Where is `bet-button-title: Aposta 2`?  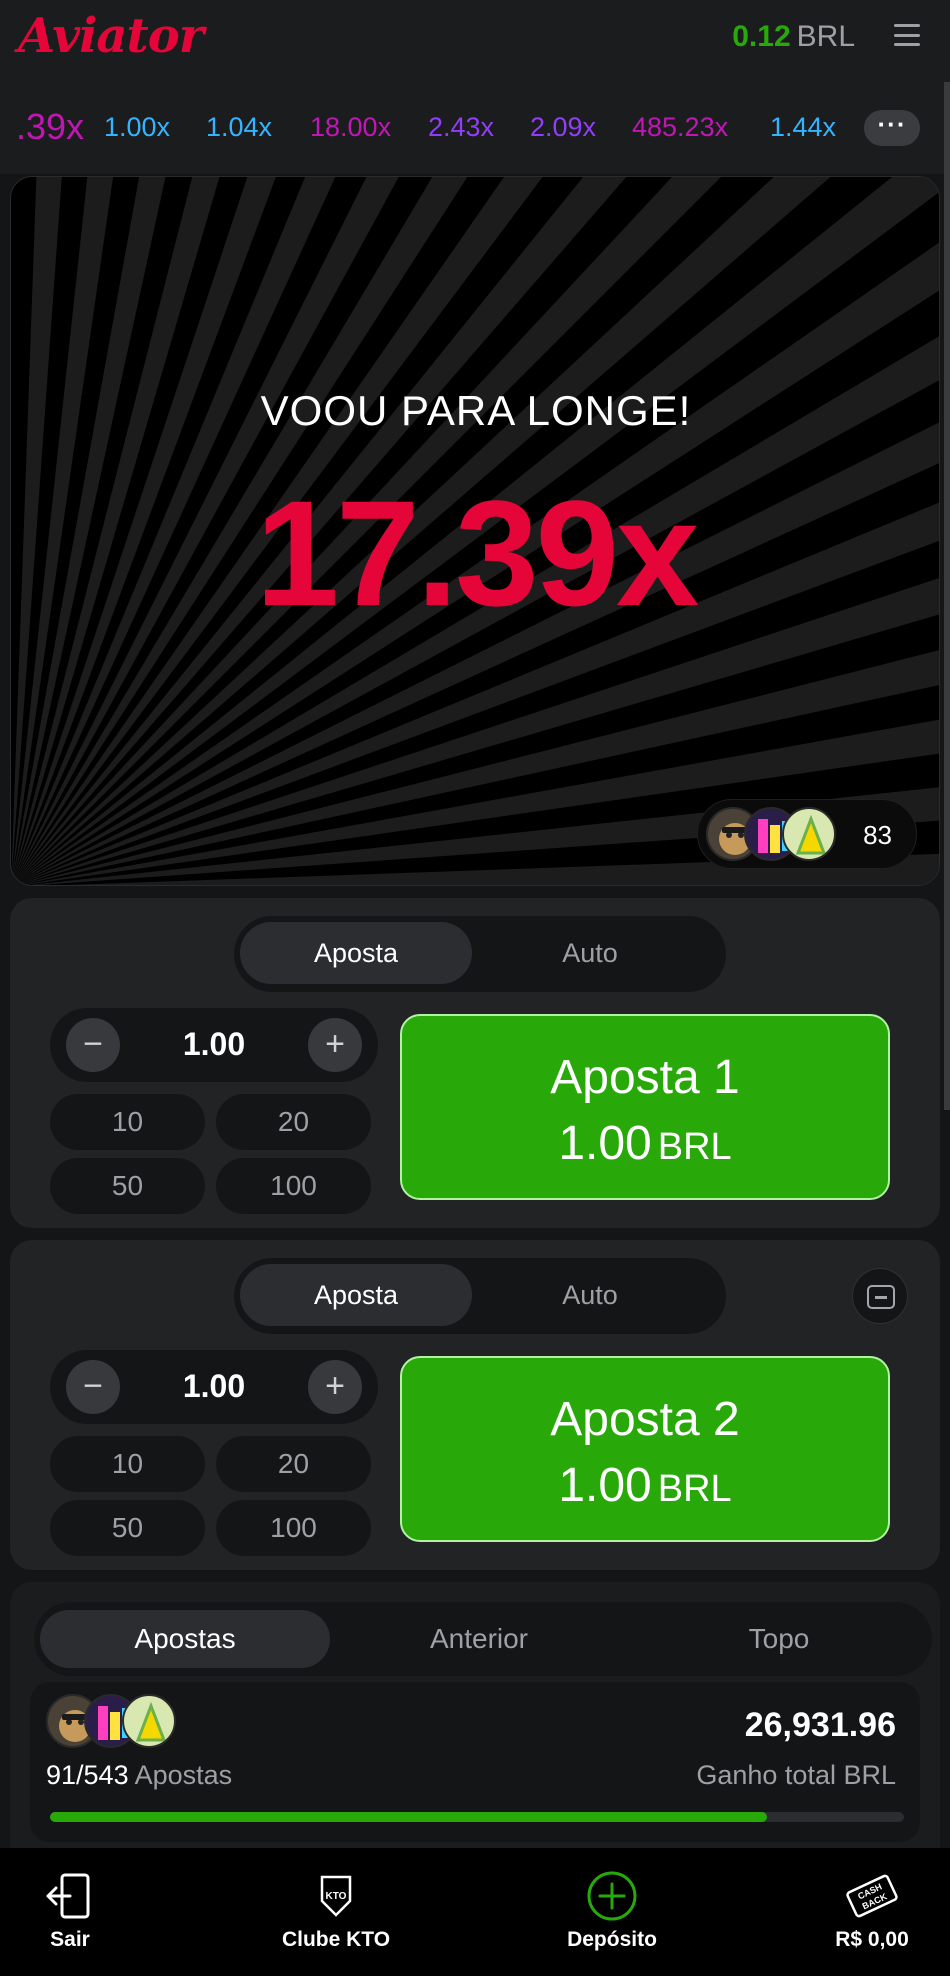
bet-button-title: Aposta 2 is located at coordinates (645, 1419).